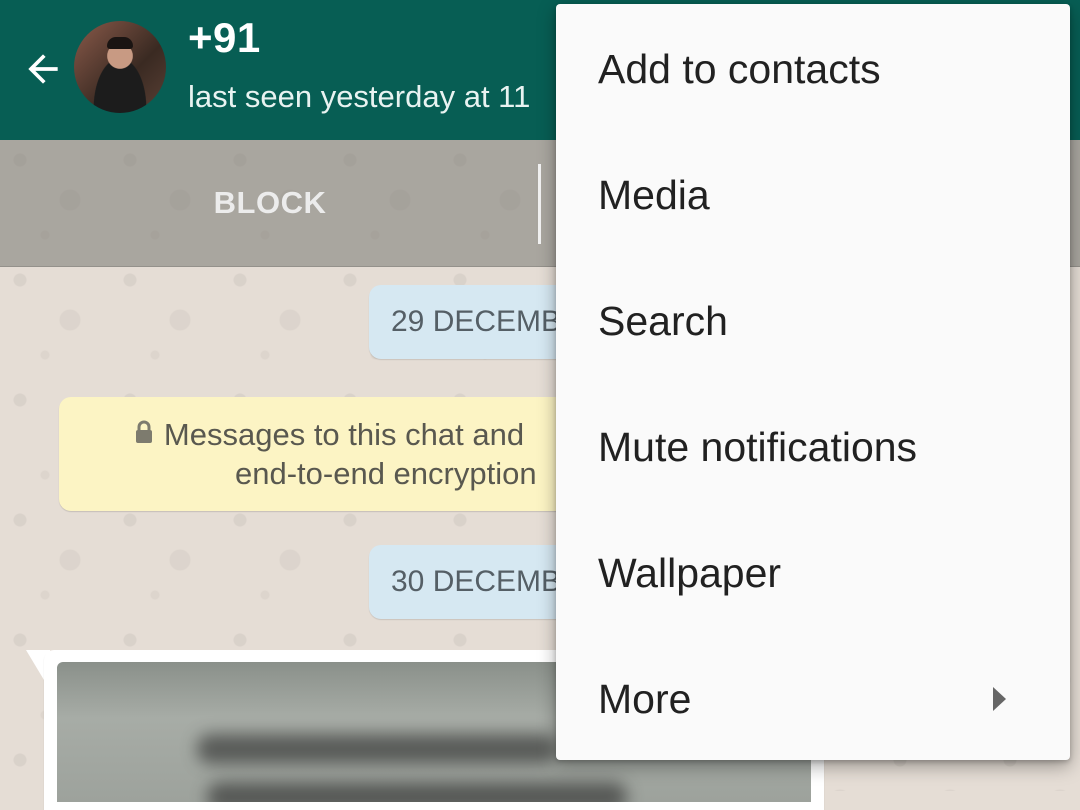 The width and height of the screenshot is (1080, 810). What do you see at coordinates (539, 204) in the screenshot?
I see `action-divider` at bounding box center [539, 204].